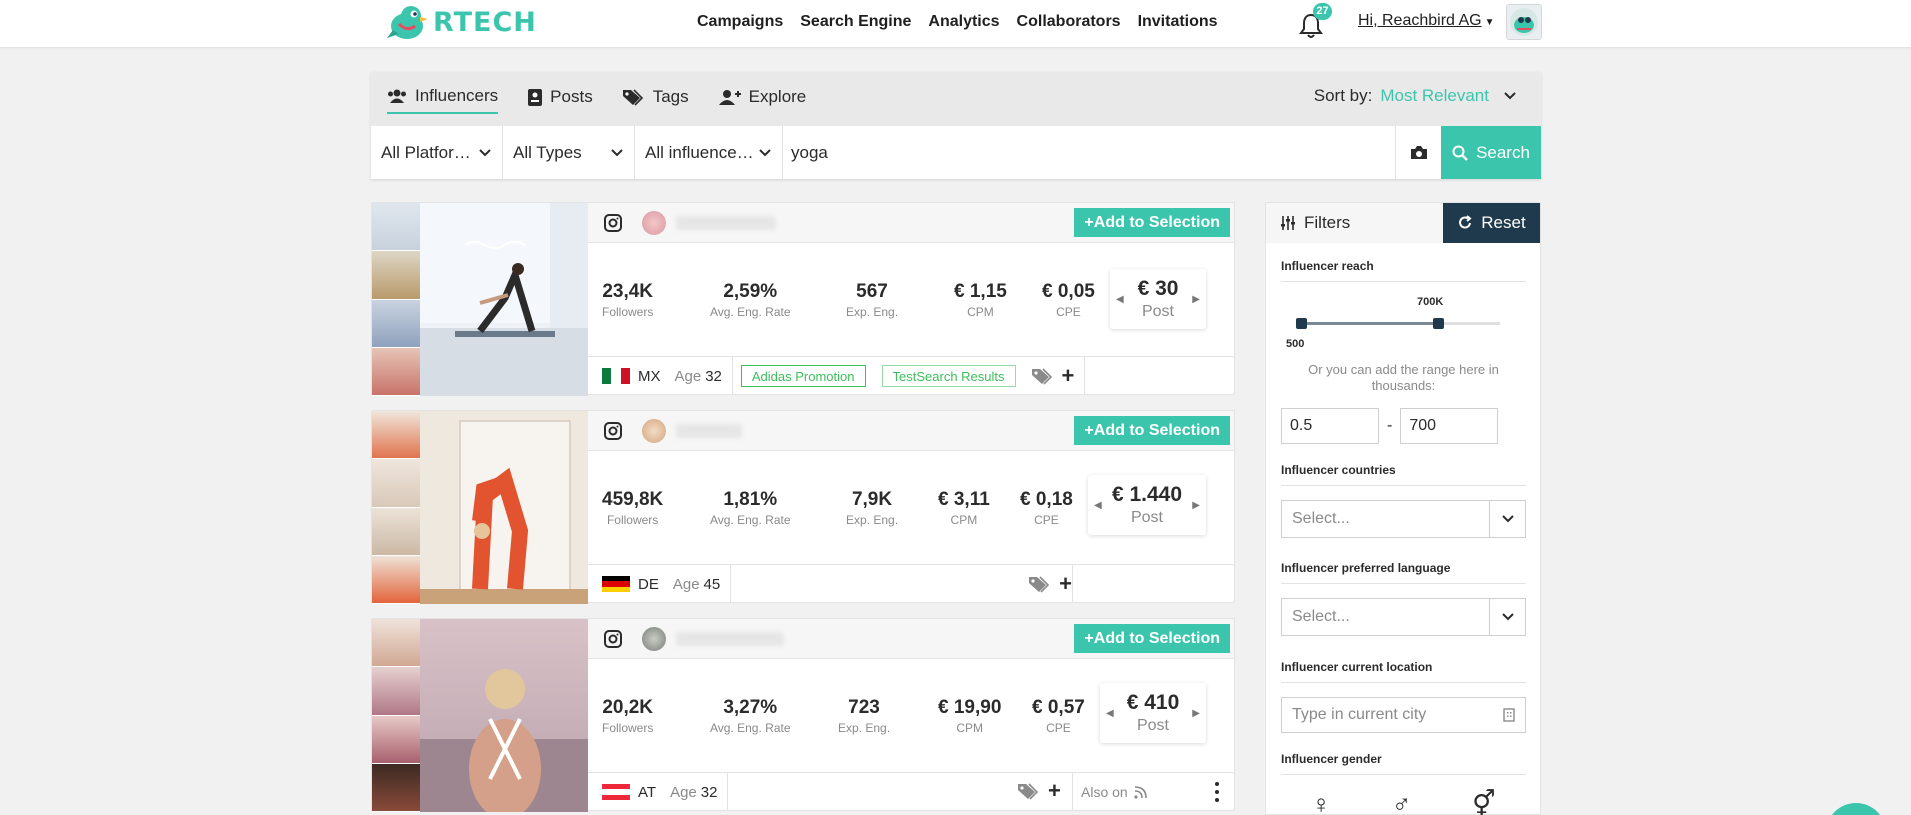 This screenshot has height=815, width=1911. What do you see at coordinates (1489, 22) in the screenshot?
I see `caret-down-icon: ▼` at bounding box center [1489, 22].